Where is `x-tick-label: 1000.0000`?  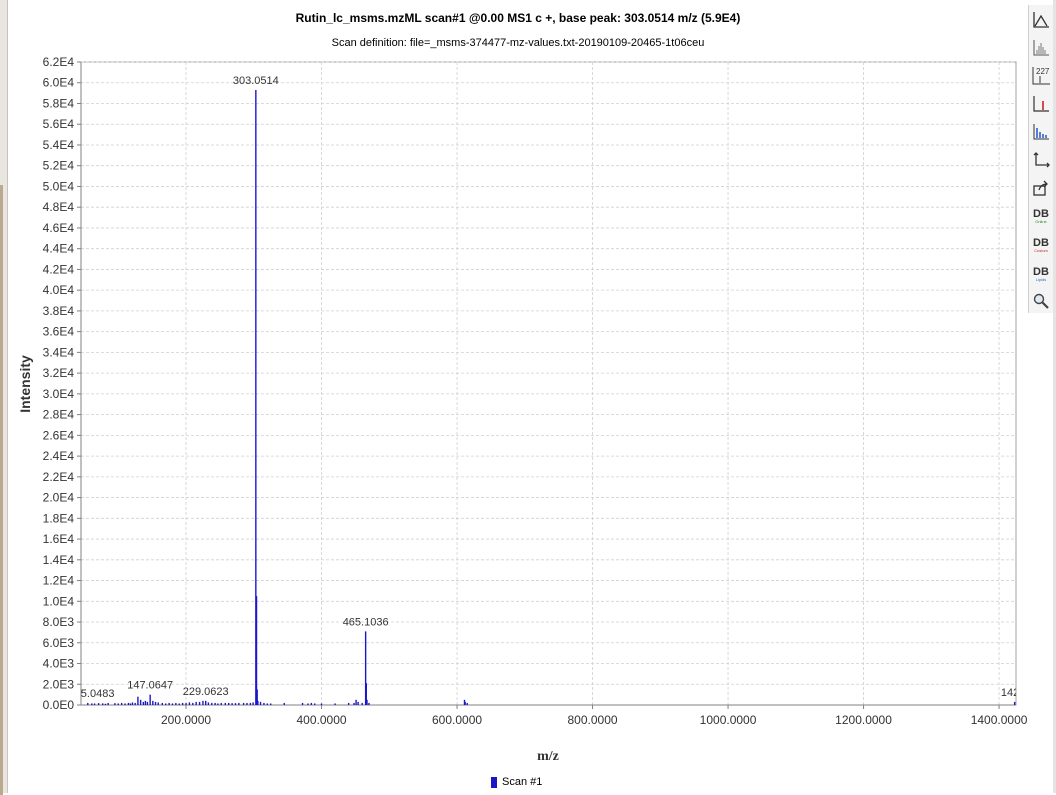 x-tick-label: 1000.0000 is located at coordinates (728, 720).